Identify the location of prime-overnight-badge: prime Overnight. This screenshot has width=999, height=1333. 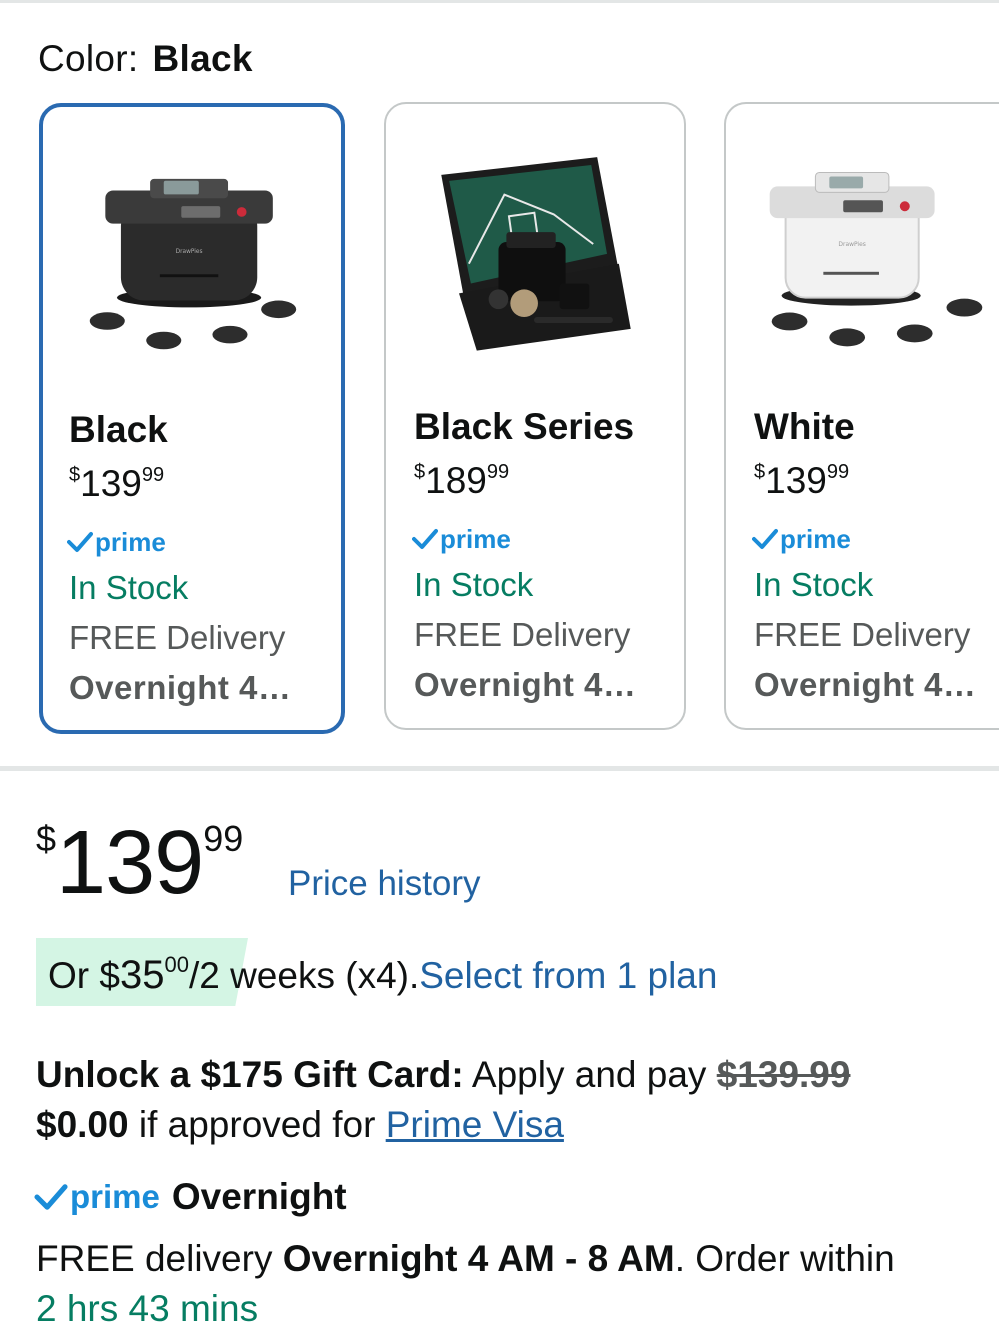
(190, 1197).